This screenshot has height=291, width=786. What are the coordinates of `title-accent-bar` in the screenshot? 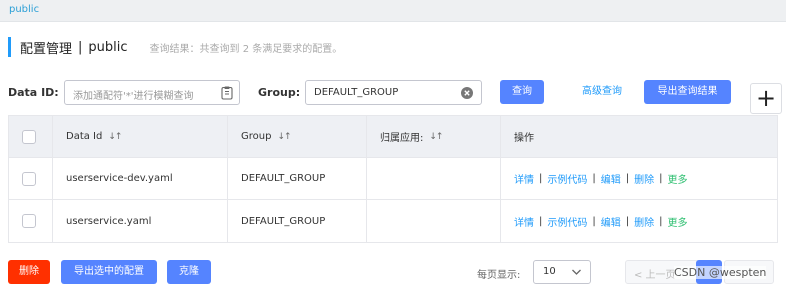 It's located at (9, 47).